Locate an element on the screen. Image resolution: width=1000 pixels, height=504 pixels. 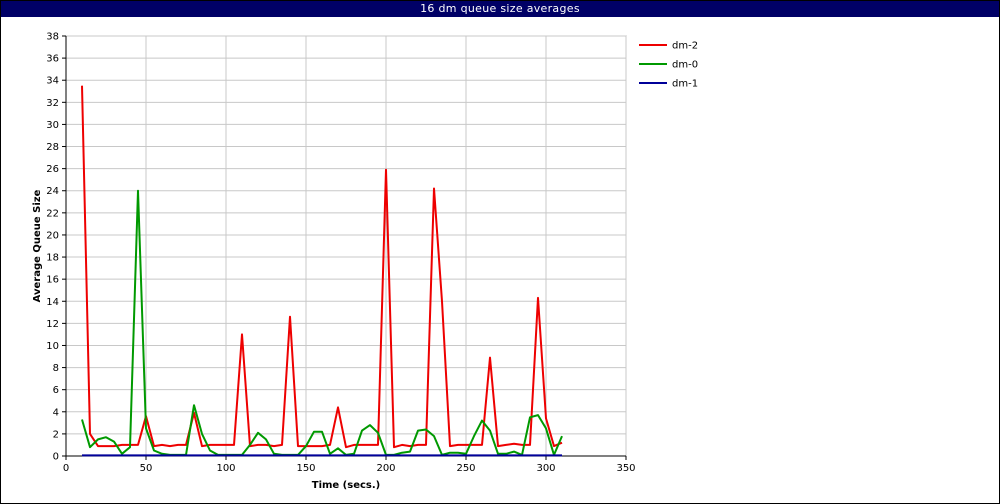
x-tick-label: 100 is located at coordinates (225, 468).